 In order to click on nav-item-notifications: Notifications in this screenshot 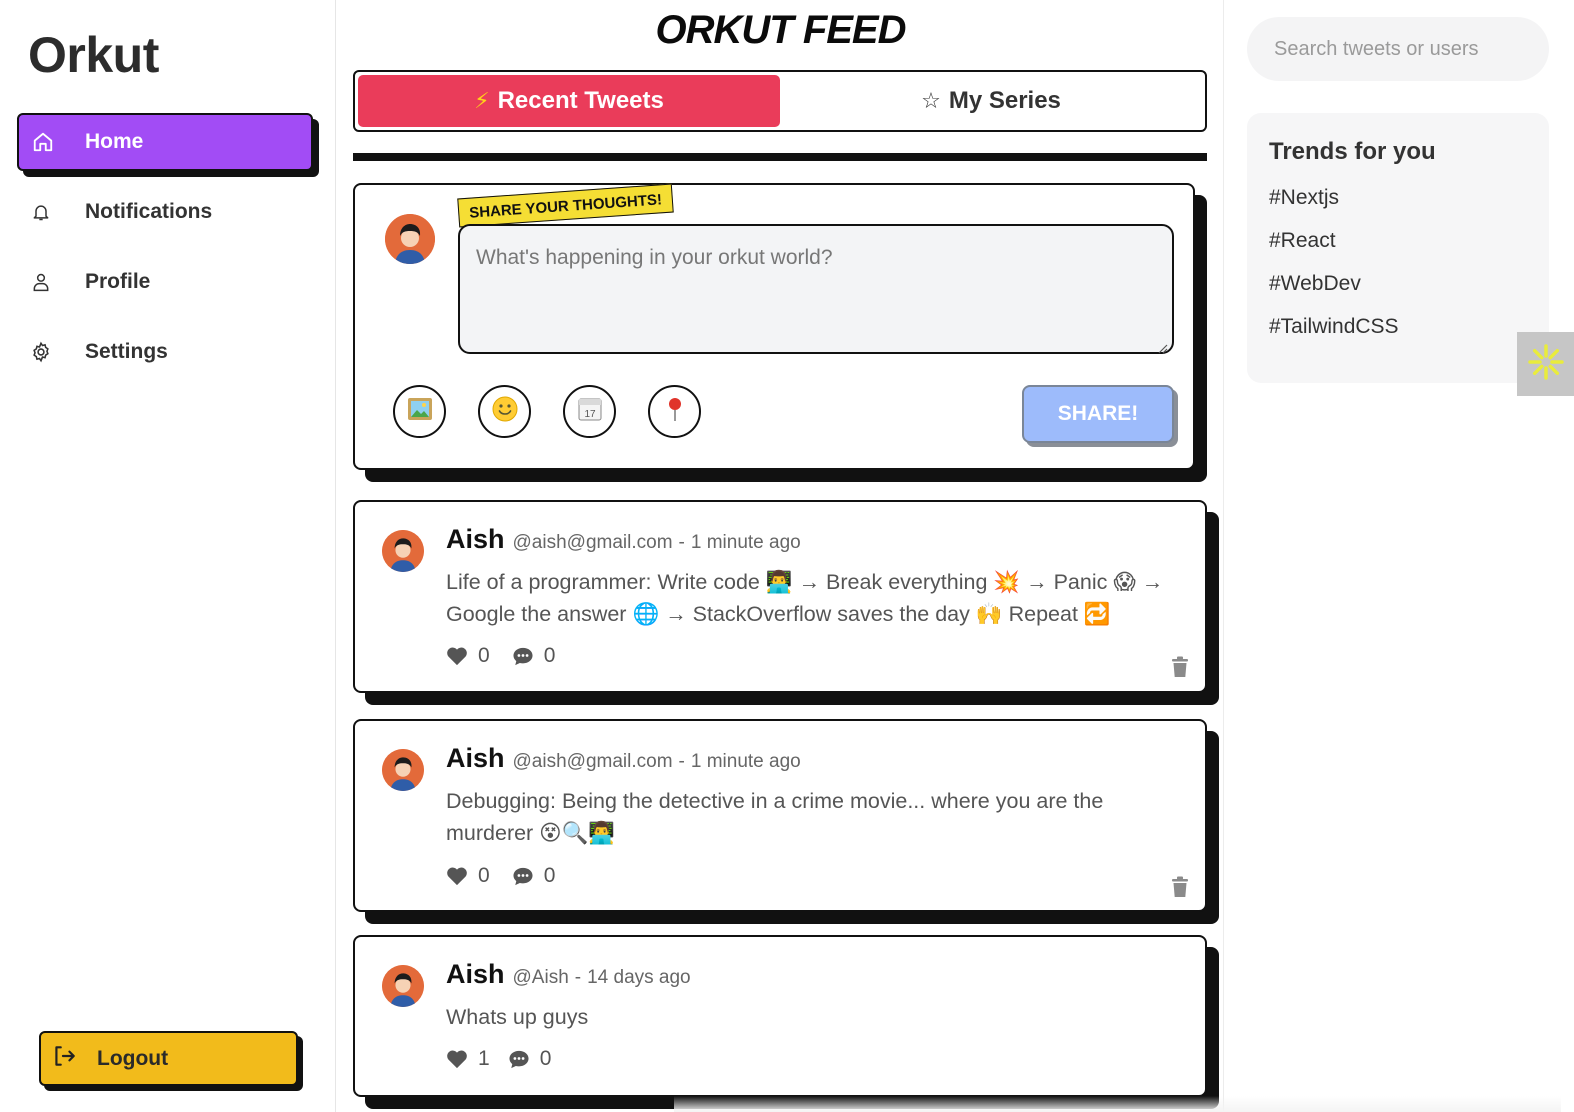, I will do `click(165, 212)`.